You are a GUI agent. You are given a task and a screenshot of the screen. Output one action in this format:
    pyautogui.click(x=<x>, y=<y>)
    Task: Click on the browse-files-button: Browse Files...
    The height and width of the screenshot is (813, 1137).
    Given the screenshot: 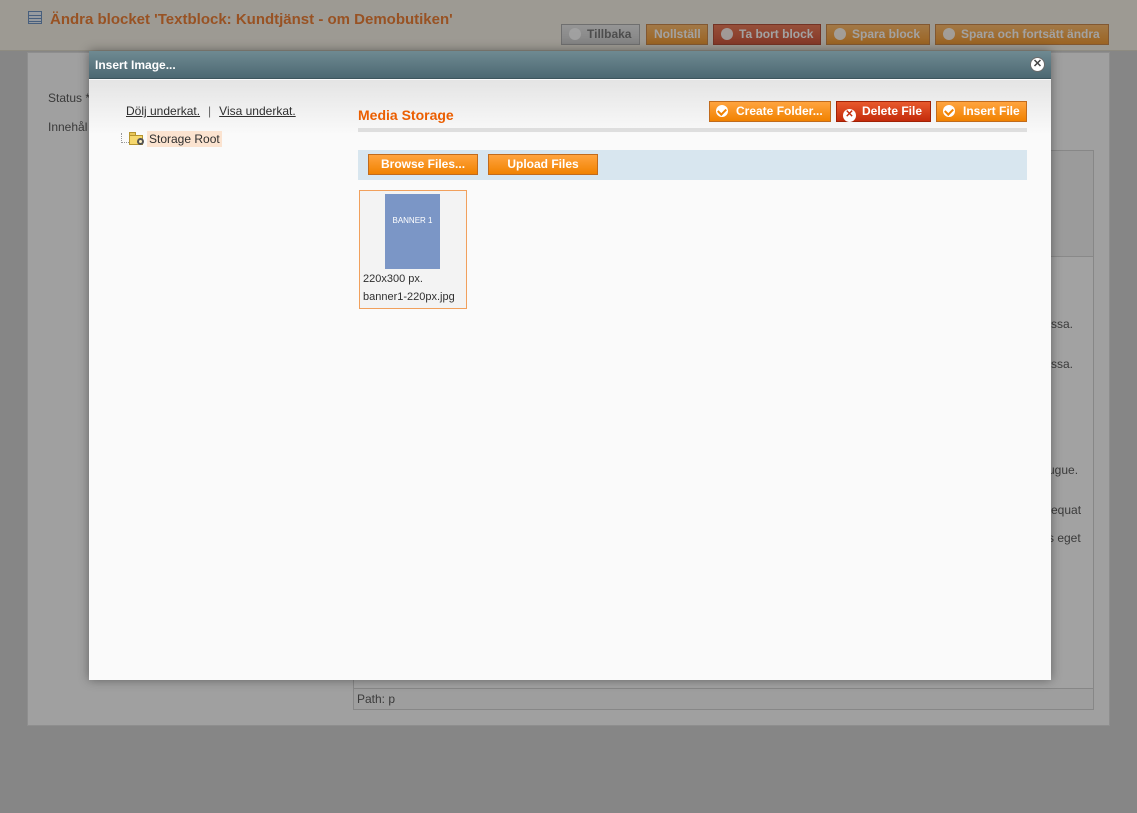 What is the action you would take?
    pyautogui.click(x=423, y=164)
    